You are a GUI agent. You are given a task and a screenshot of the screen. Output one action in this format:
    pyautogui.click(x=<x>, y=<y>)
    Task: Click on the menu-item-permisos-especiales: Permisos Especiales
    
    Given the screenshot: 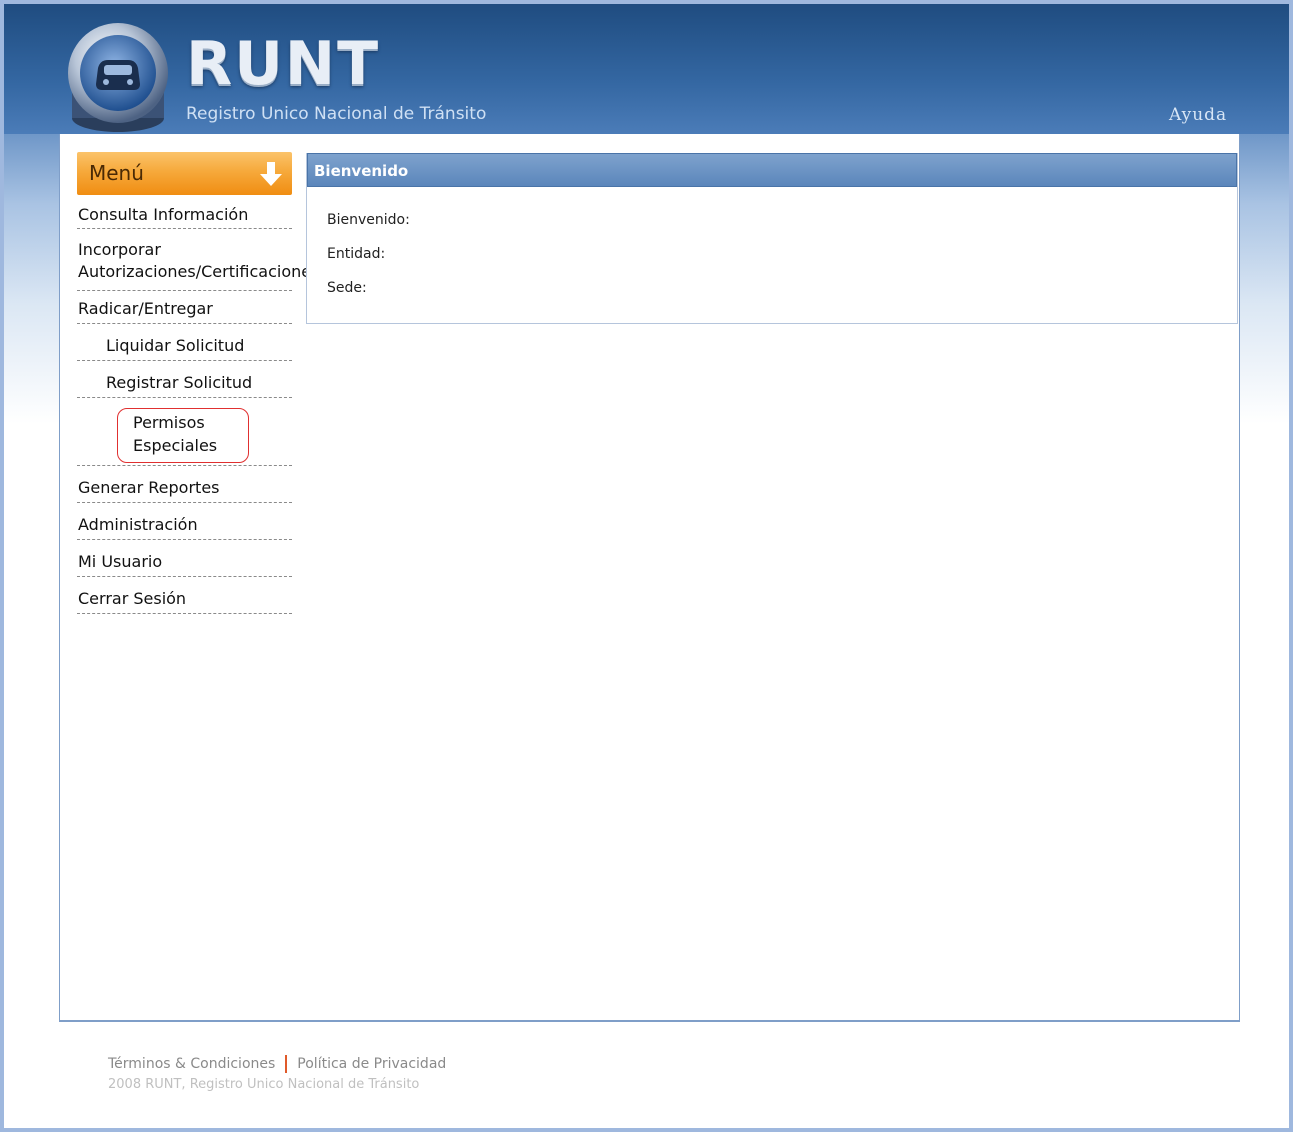 What is the action you would take?
    pyautogui.click(x=184, y=432)
    